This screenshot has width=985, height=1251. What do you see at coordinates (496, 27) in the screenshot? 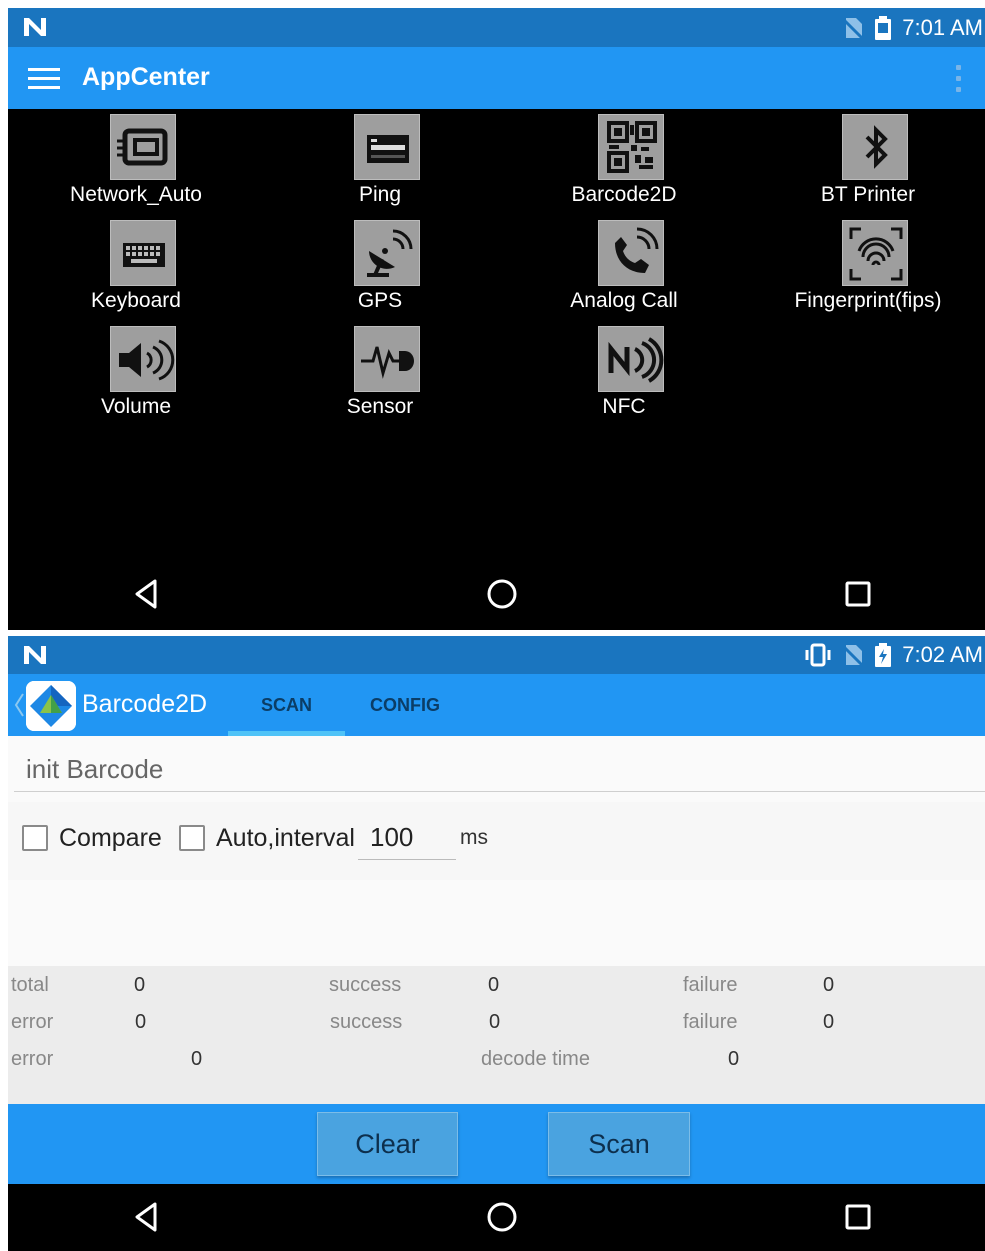
I see `status-bar: 7:01 AM` at bounding box center [496, 27].